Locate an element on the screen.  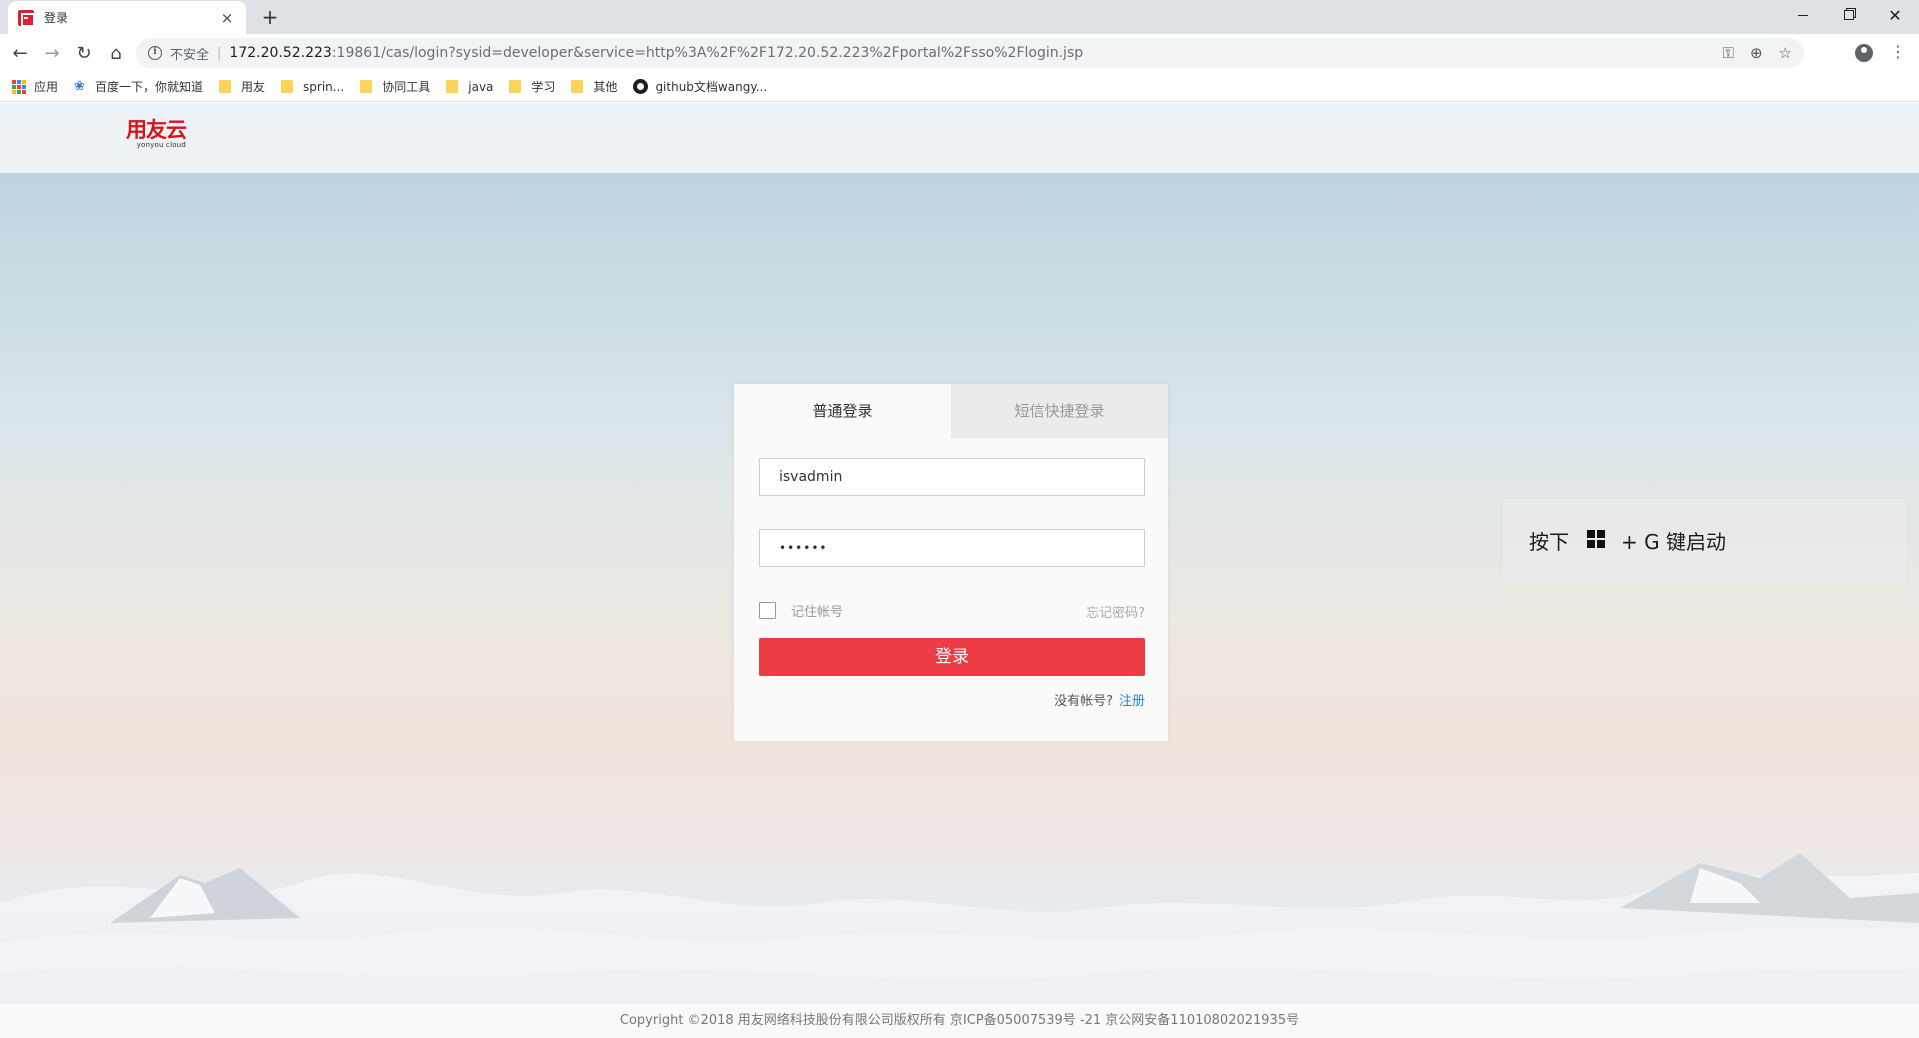
bookmark-apps: 应用 is located at coordinates (35, 86).